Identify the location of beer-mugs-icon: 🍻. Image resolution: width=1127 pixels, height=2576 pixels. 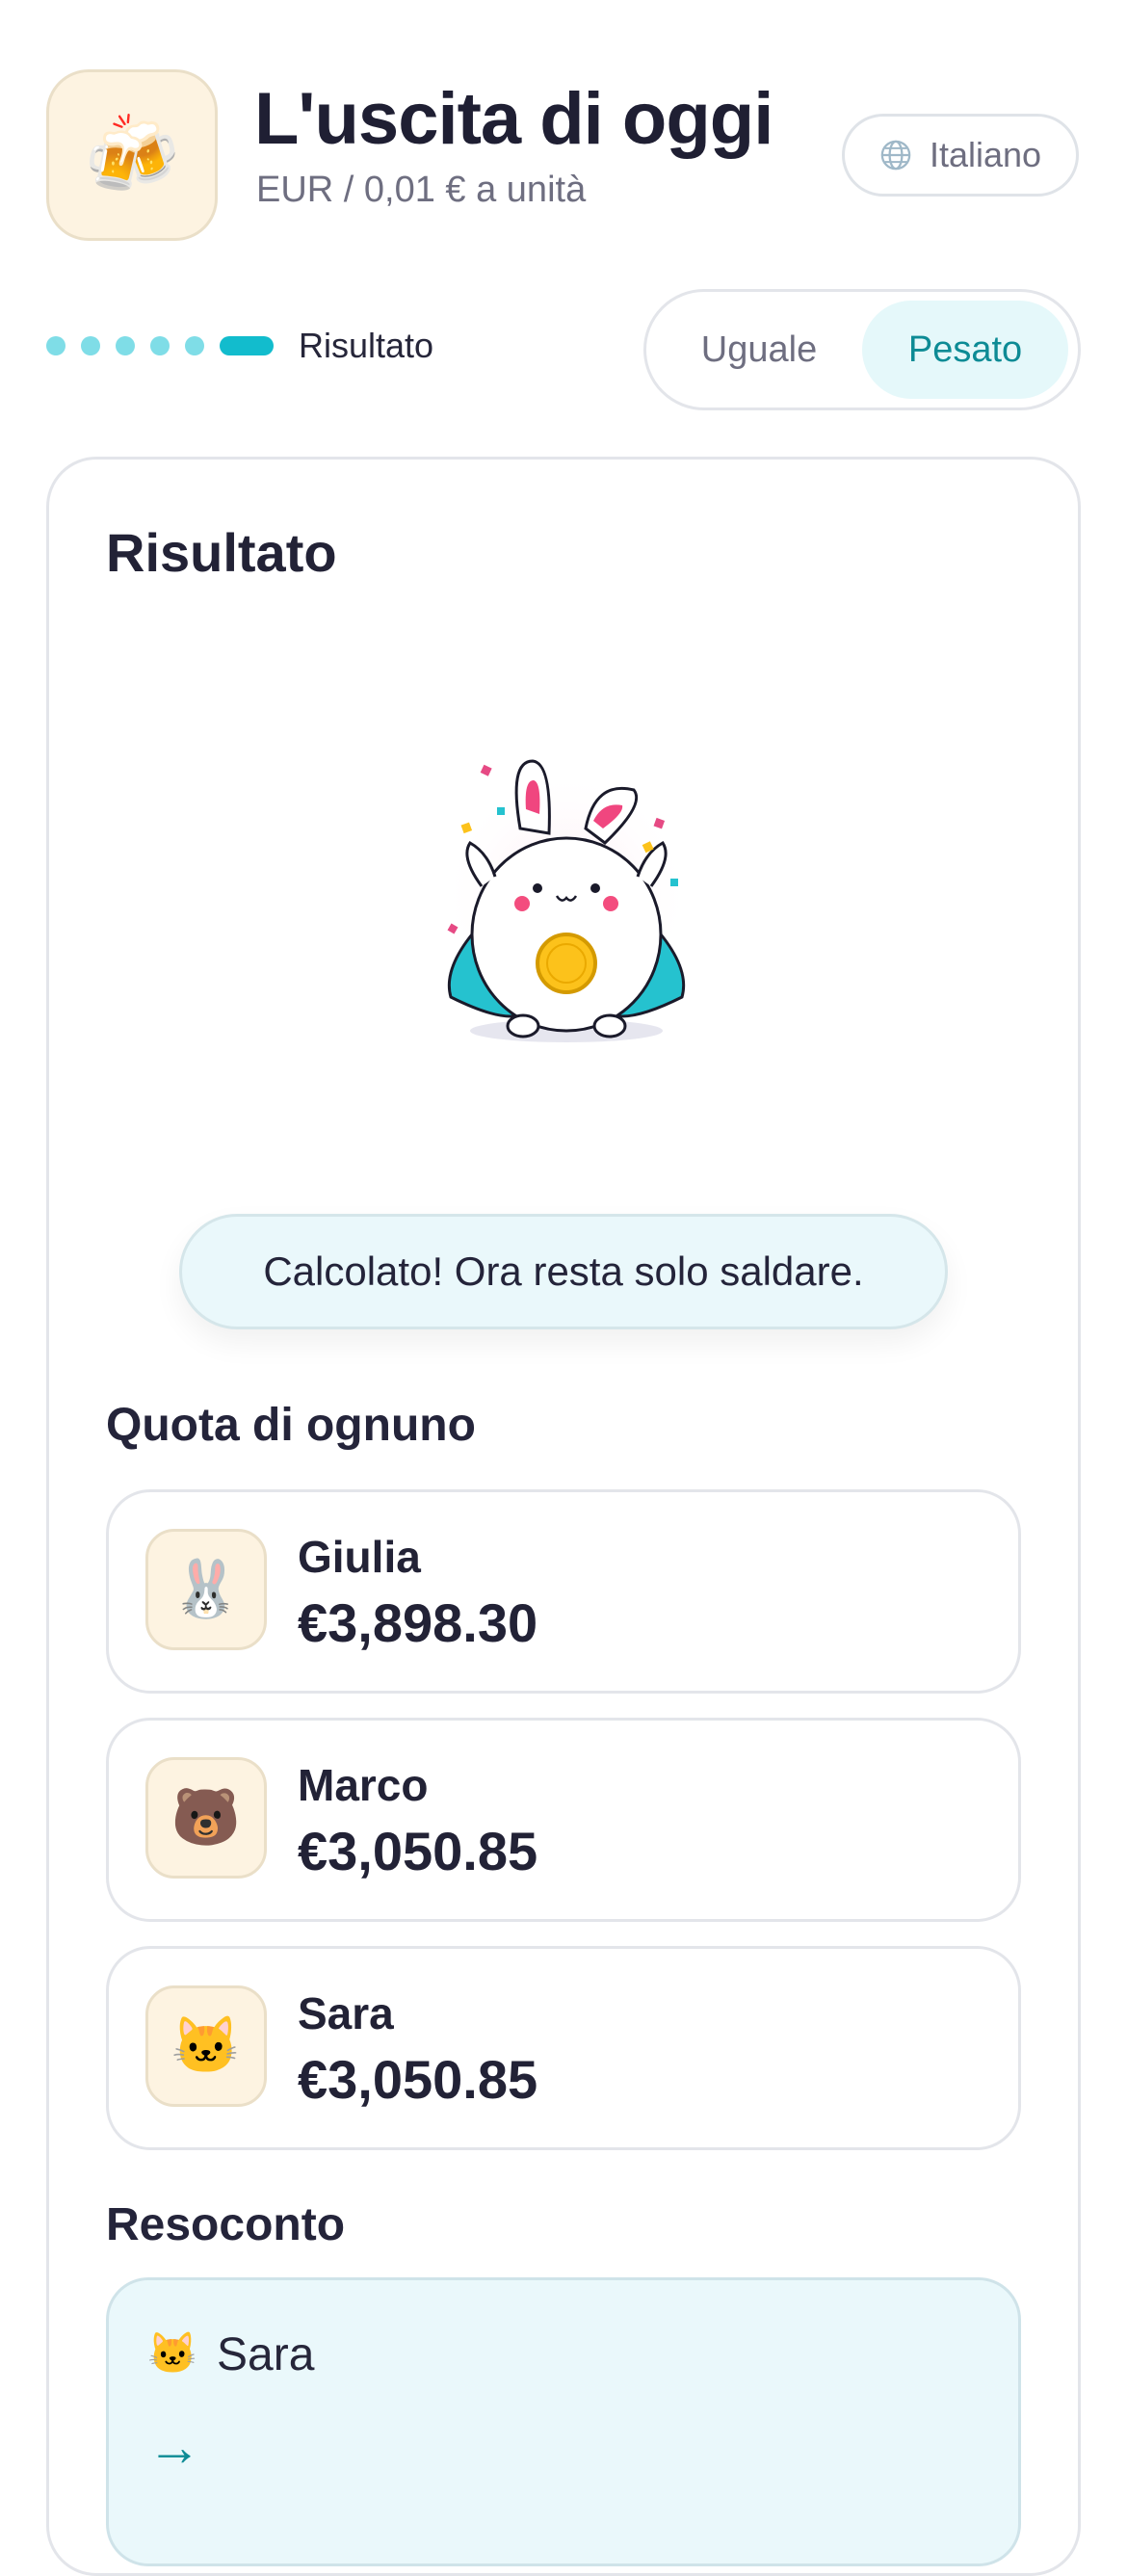
(132, 154).